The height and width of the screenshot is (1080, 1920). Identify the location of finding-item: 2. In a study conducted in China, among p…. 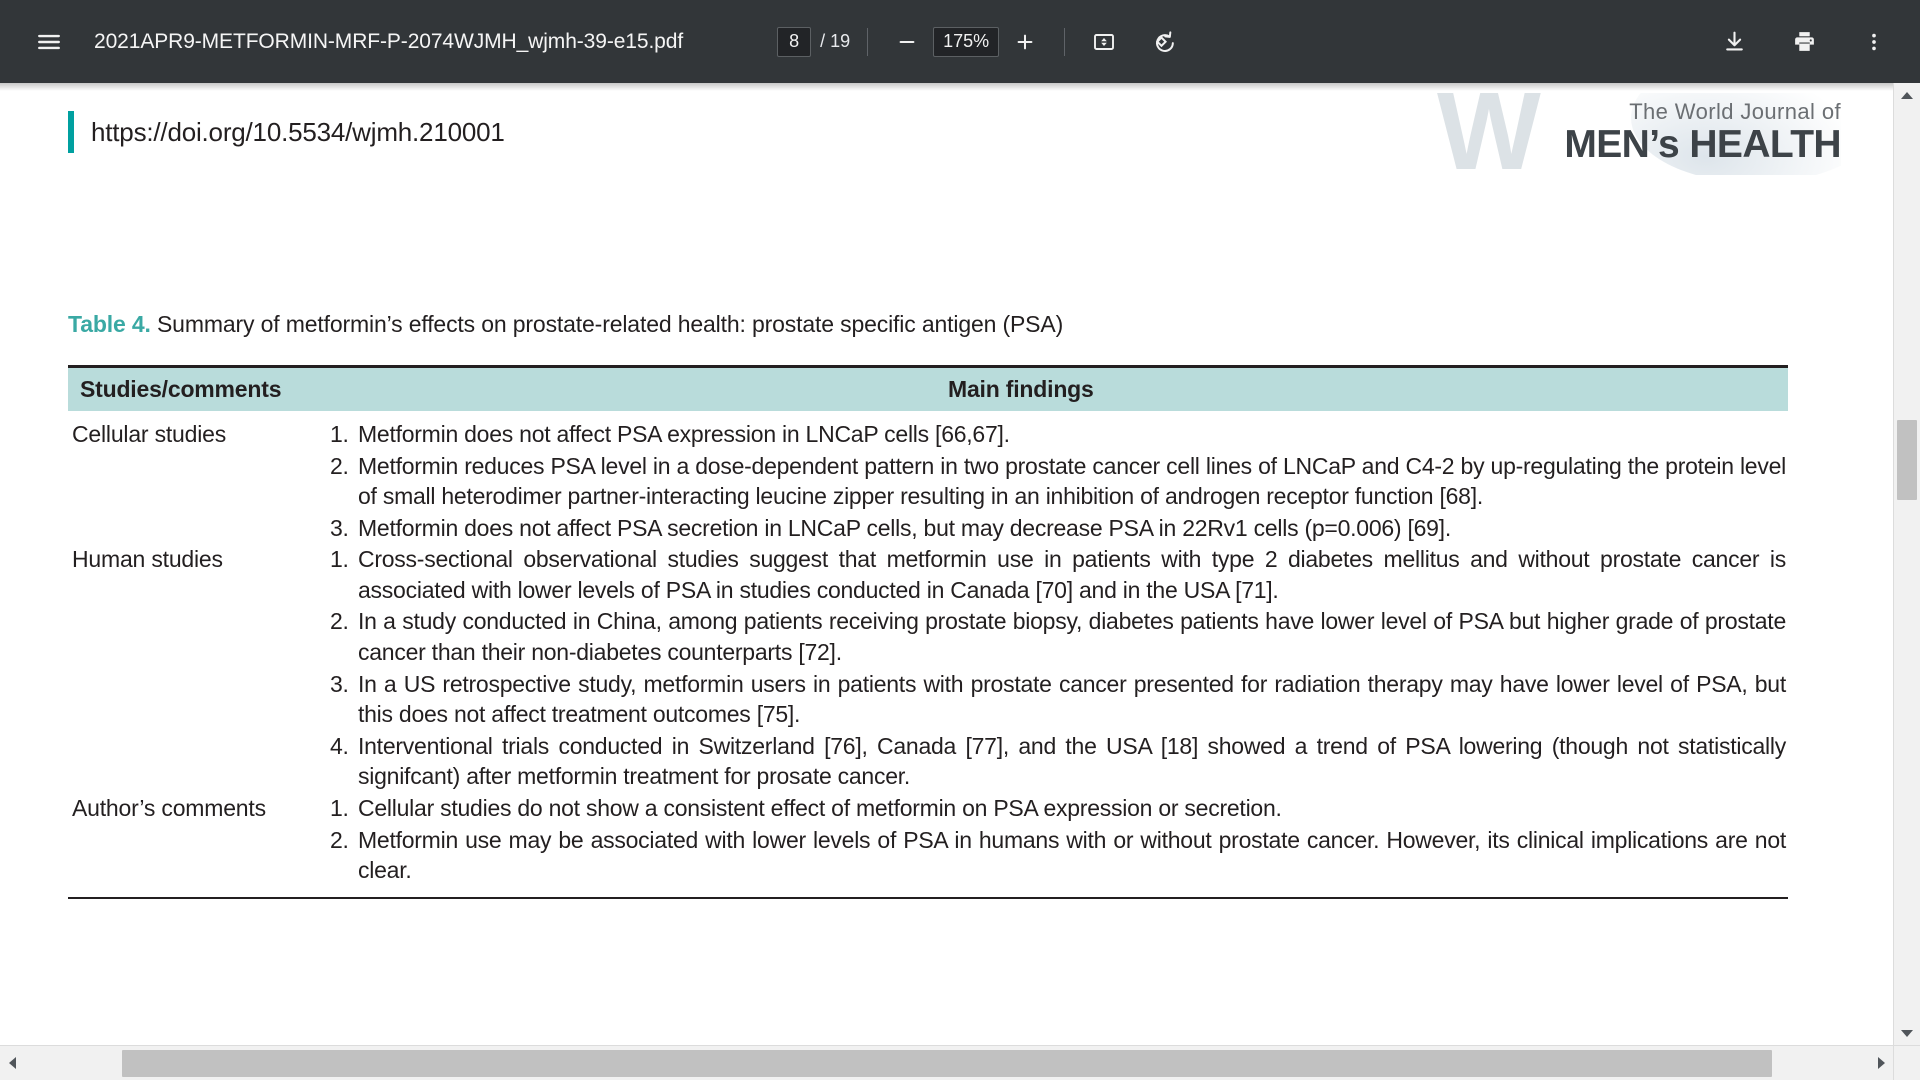
(1059, 636).